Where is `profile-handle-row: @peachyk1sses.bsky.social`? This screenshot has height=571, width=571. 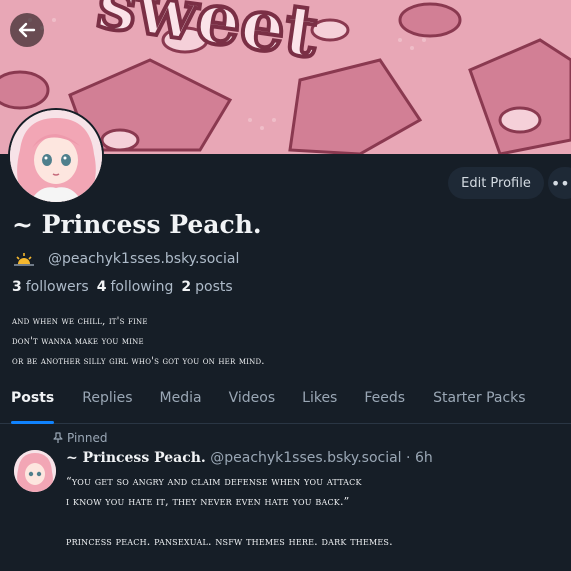 profile-handle-row: @peachyk1sses.bsky.social is located at coordinates (126, 259).